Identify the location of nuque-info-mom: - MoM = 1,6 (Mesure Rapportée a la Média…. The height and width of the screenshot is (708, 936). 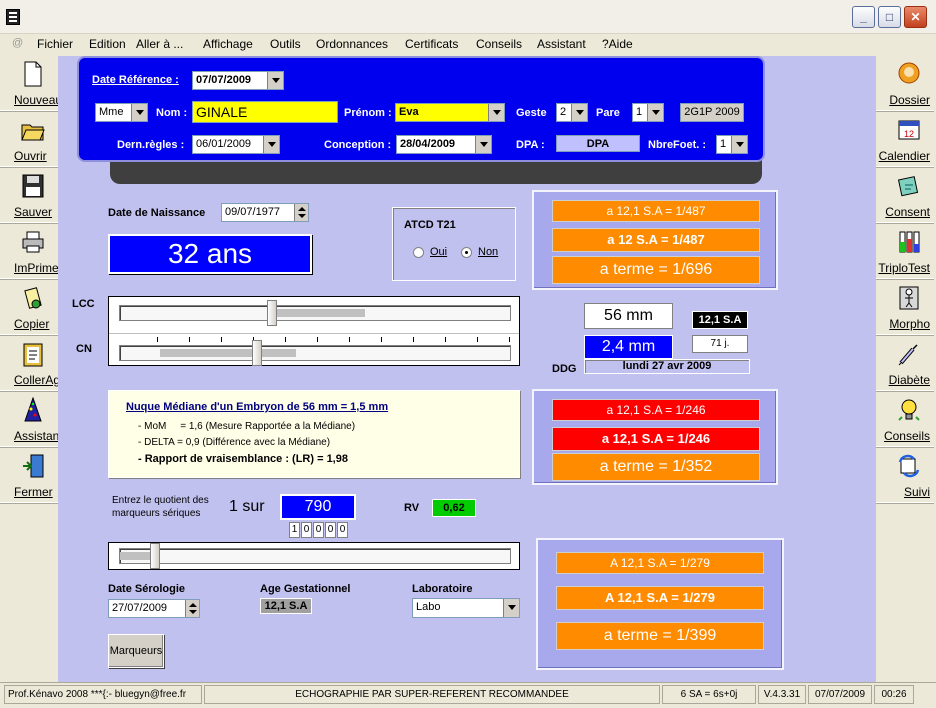
(247, 426).